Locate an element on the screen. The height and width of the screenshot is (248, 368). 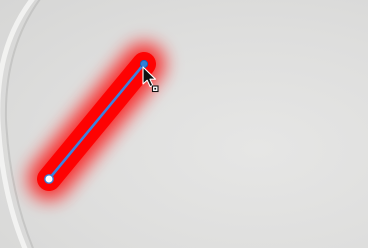
line-end-handle is located at coordinates (144, 64).